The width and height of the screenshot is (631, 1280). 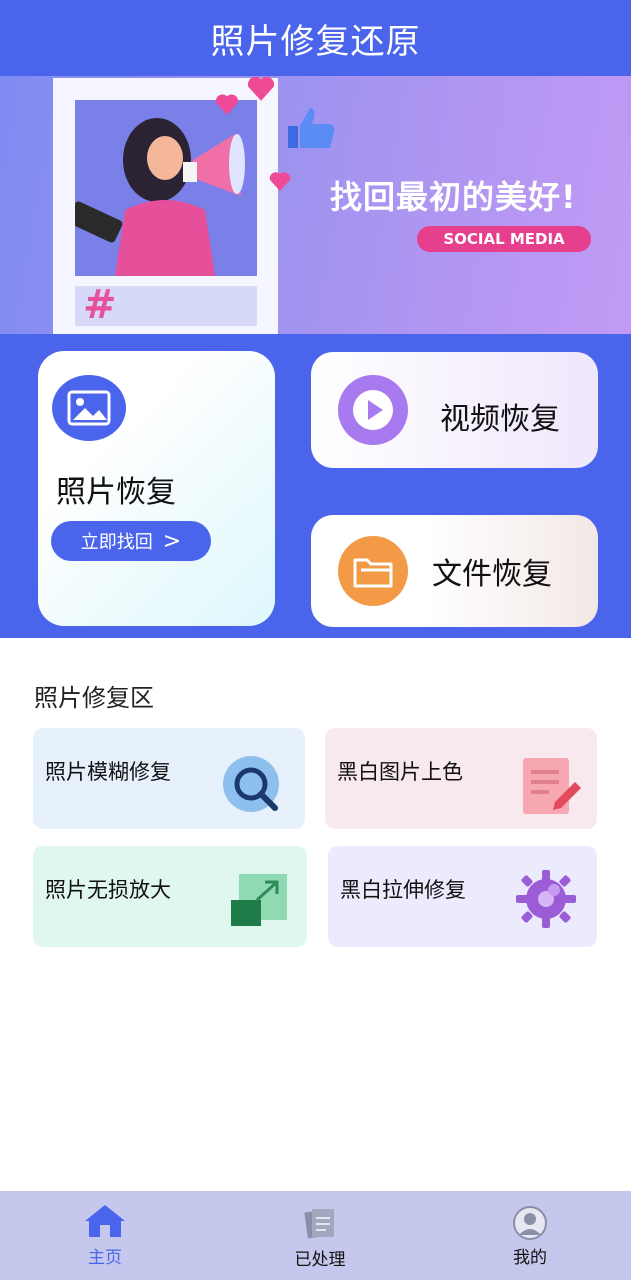 I want to click on hash-symbol: #, so click(x=100, y=305).